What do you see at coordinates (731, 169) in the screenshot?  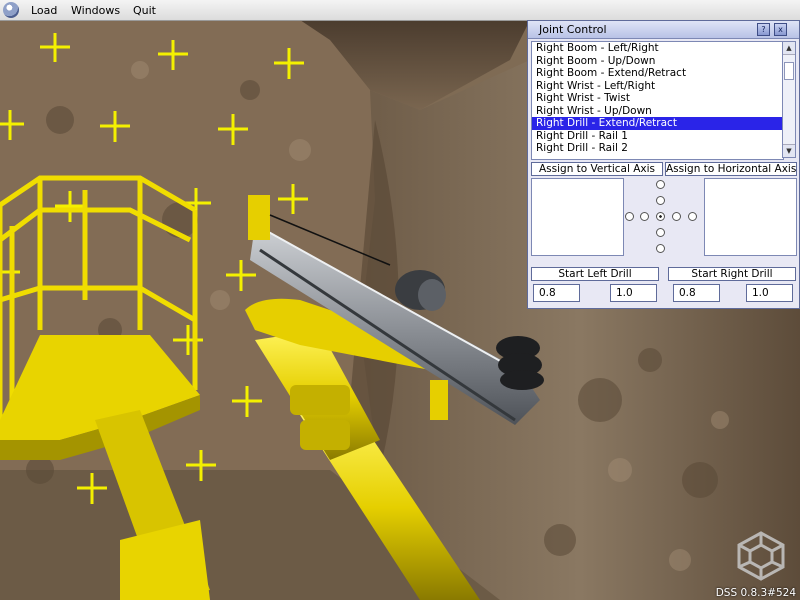 I see `assign-horizontal-button: Assign to Horizontal Axis` at bounding box center [731, 169].